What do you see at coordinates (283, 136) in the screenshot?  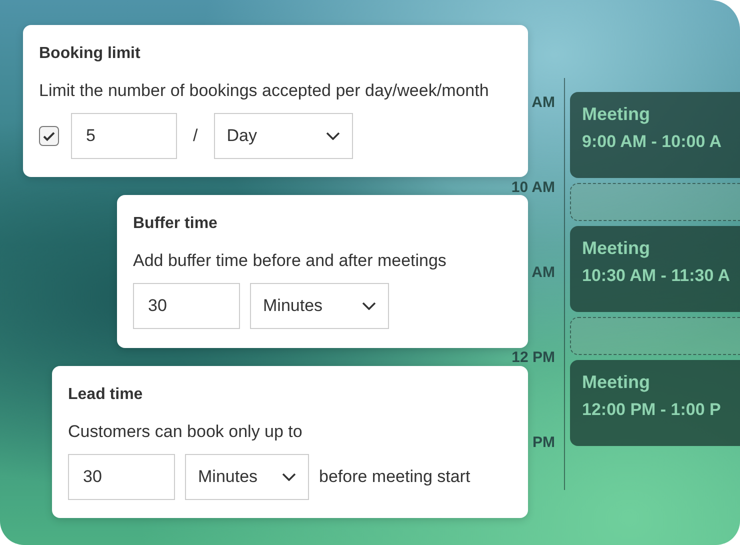 I see `period-dropdown: Day` at bounding box center [283, 136].